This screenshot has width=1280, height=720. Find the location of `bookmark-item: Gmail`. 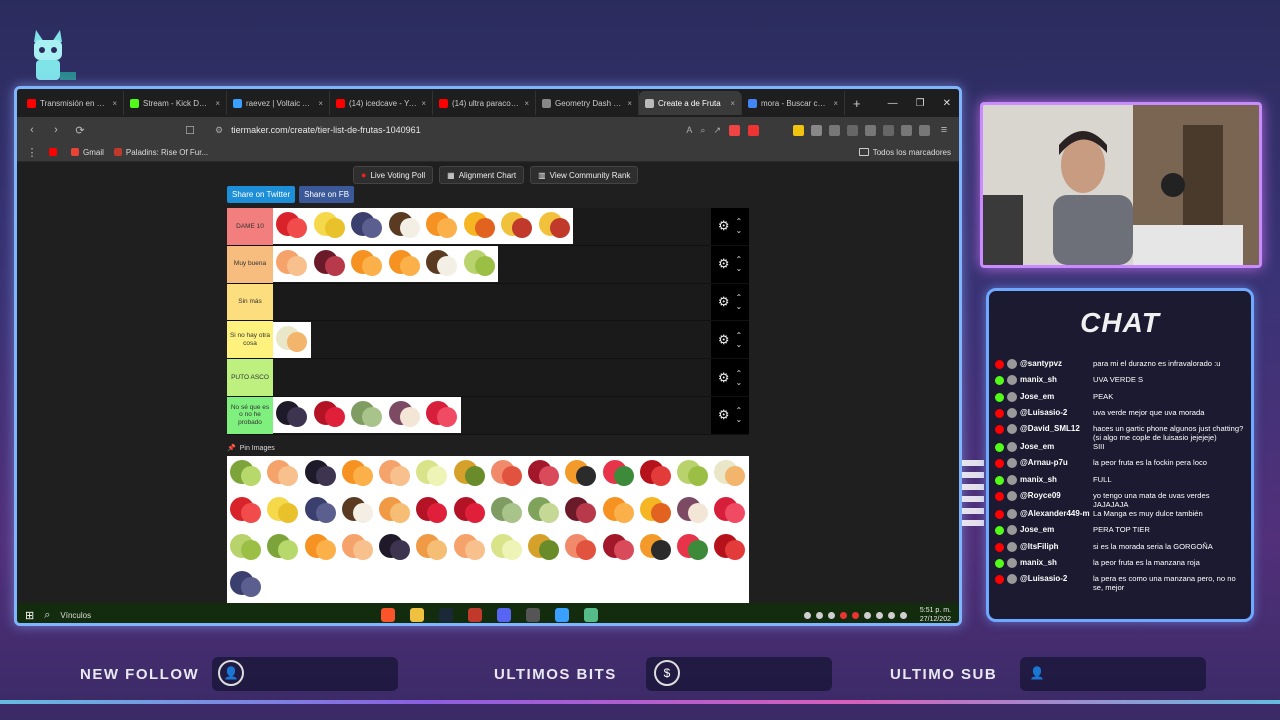

bookmark-item: Gmail is located at coordinates (87, 152).